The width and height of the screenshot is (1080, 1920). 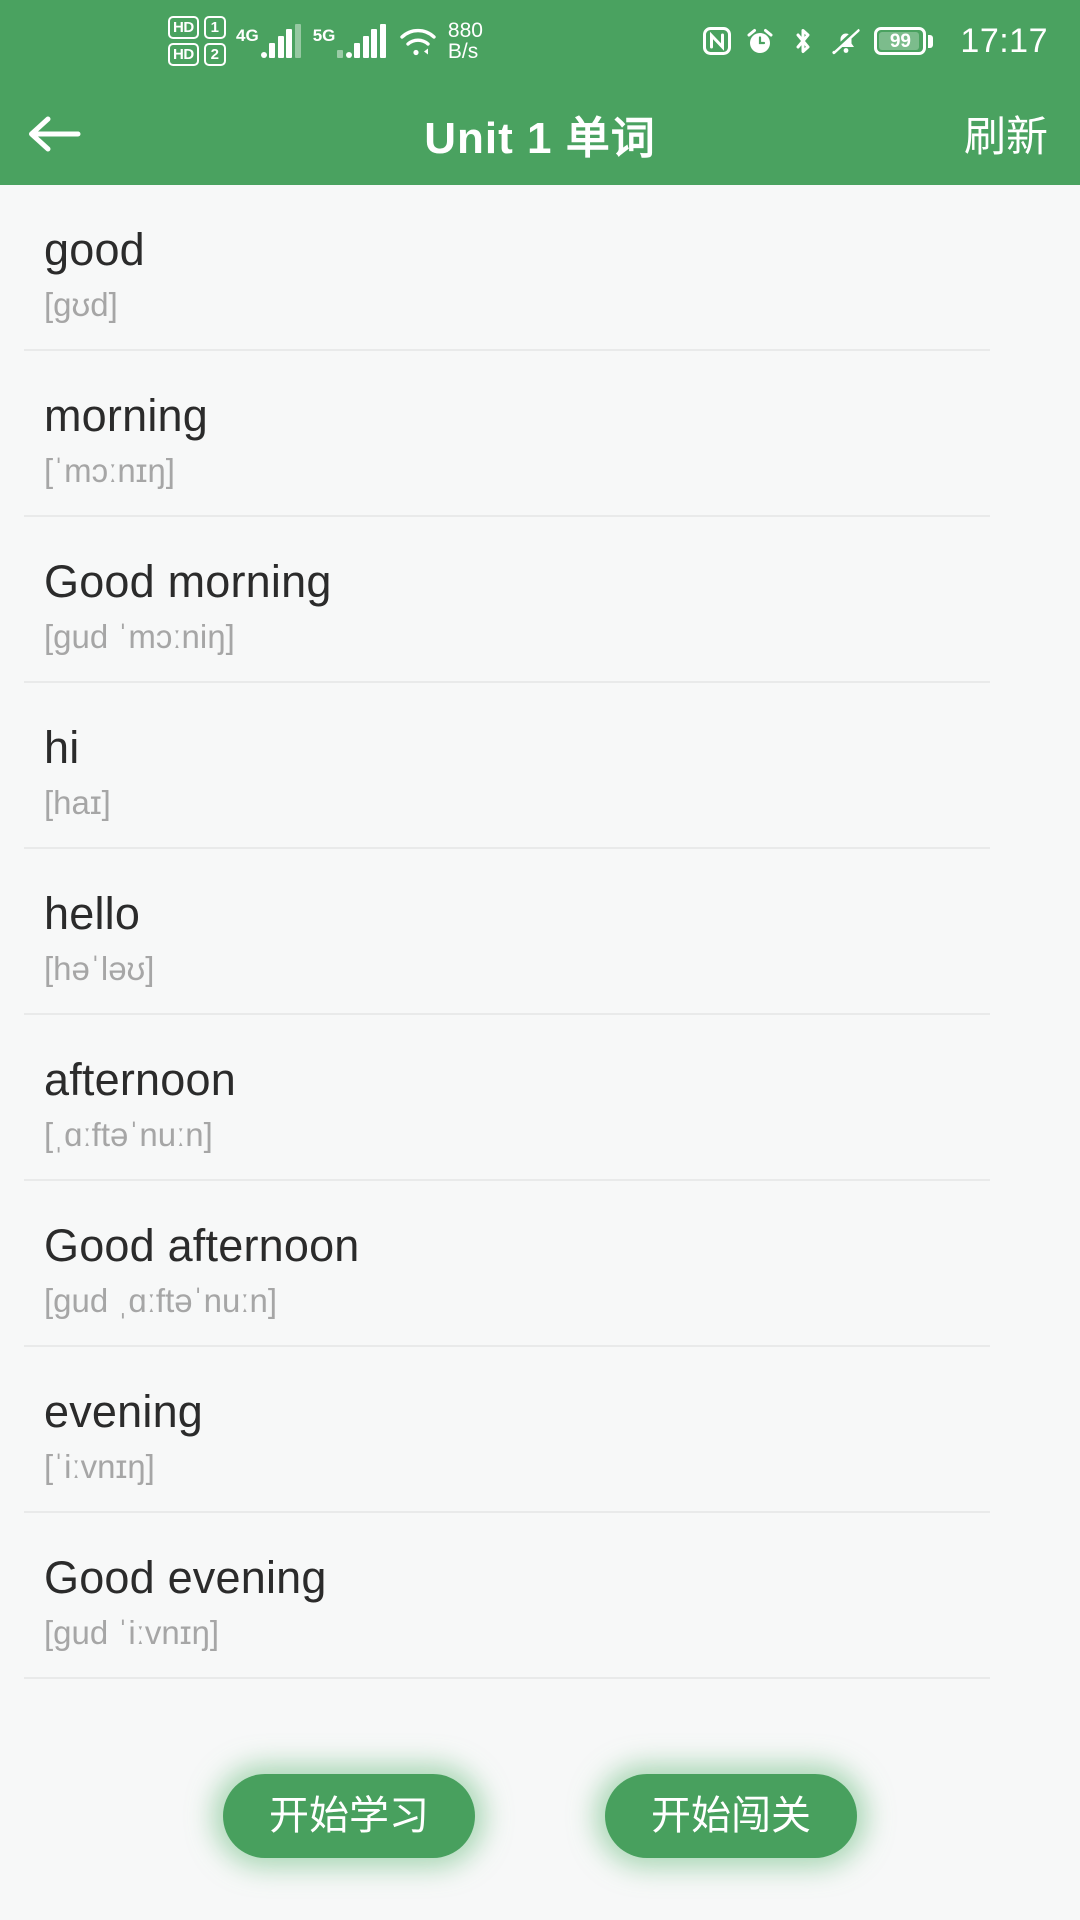 I want to click on hd-label-sim1: HD, so click(x=183, y=27).